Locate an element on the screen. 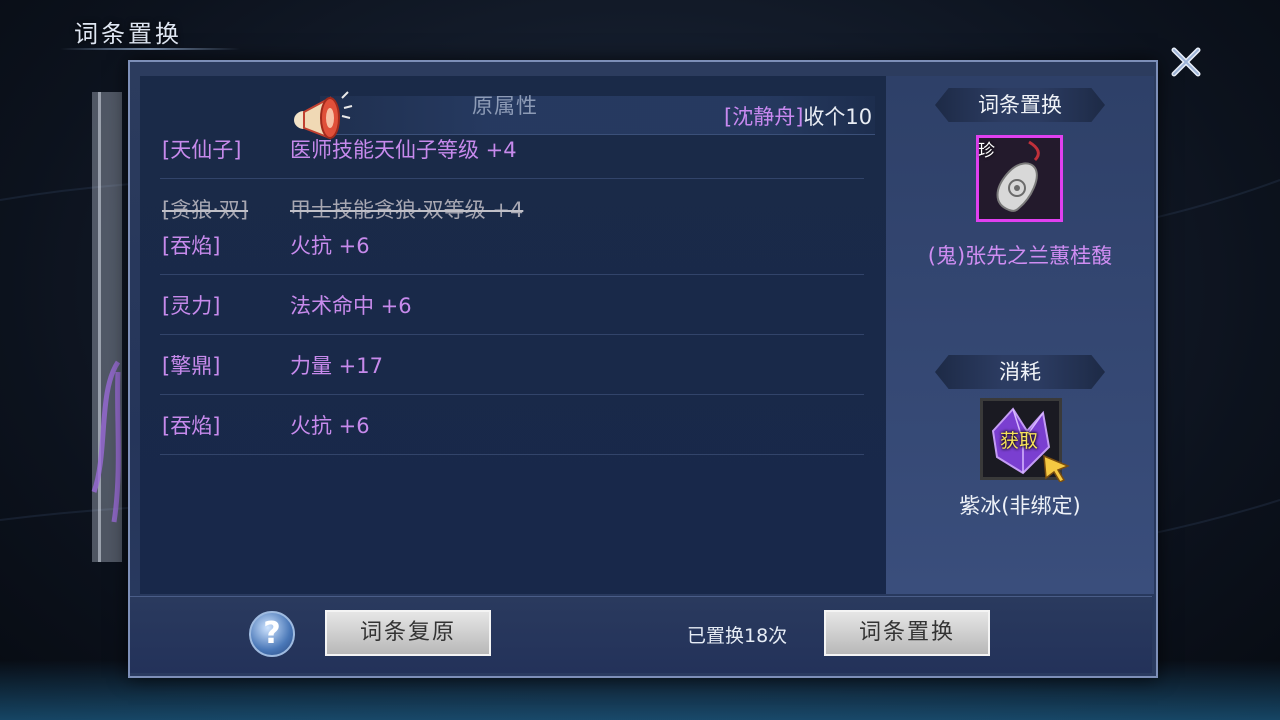 Image resolution: width=1280 pixels, height=720 pixels. attribute-tag: [天仙子] is located at coordinates (202, 150).